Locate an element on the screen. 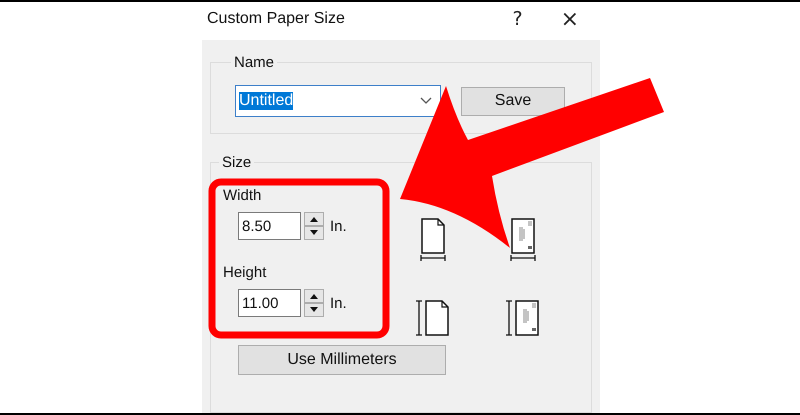  save-button: Save is located at coordinates (513, 101).